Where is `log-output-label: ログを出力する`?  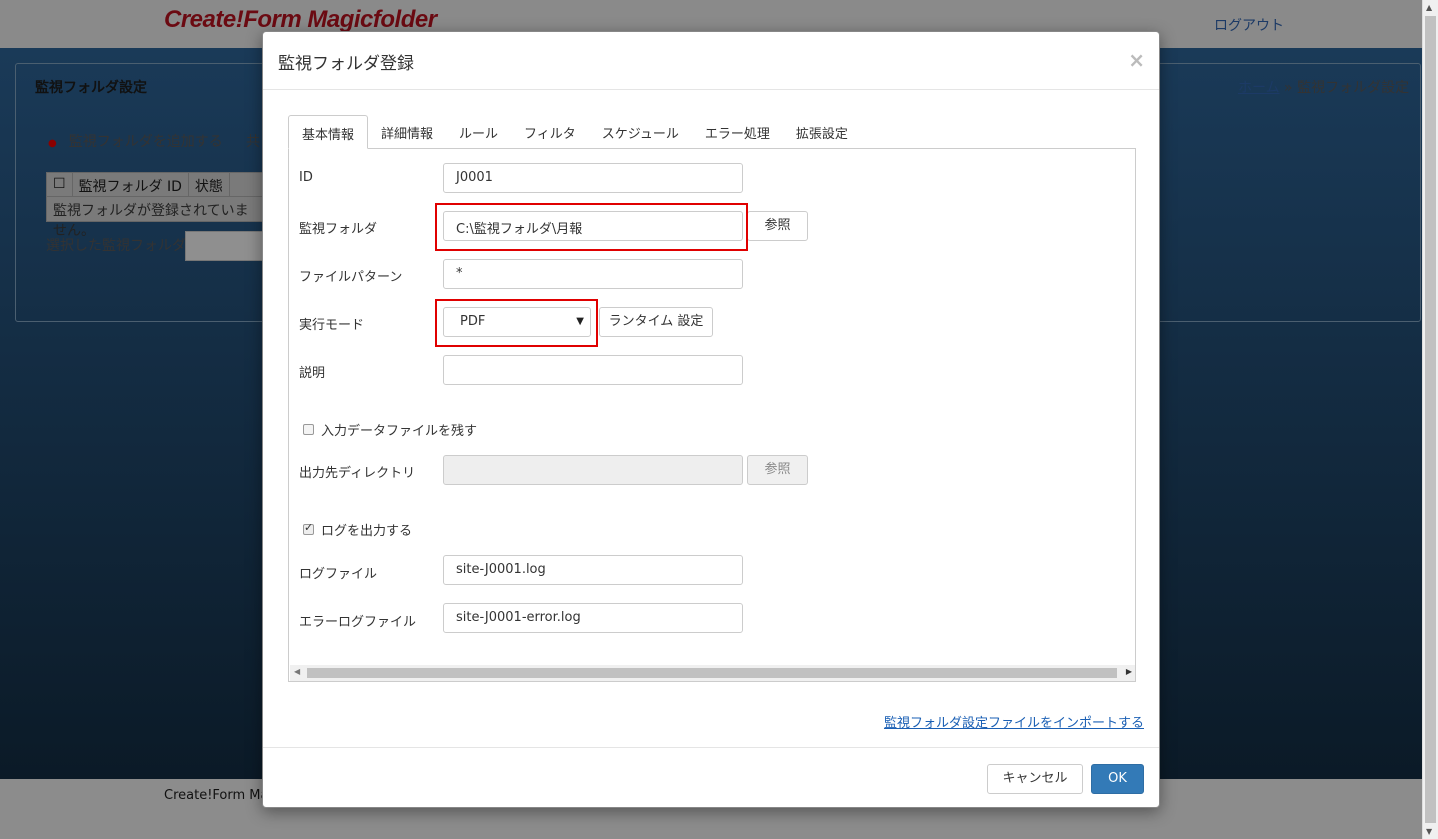 log-output-label: ログを出力する is located at coordinates (367, 531).